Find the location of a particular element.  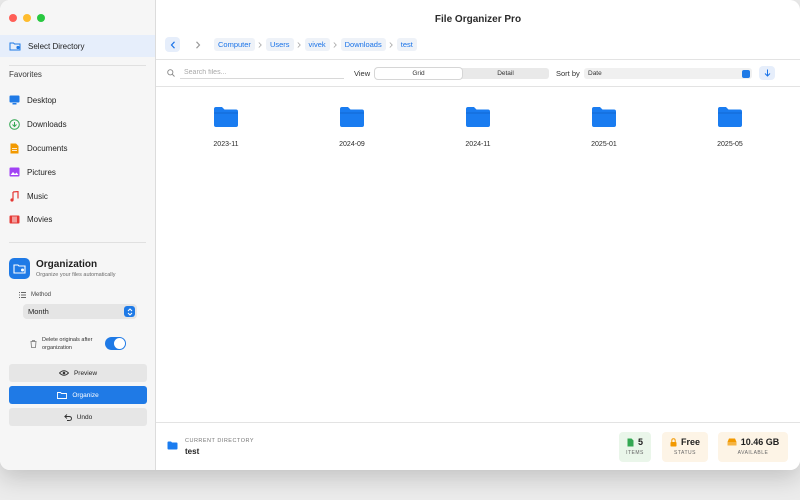

folder-name: 2023-11 is located at coordinates (226, 144).